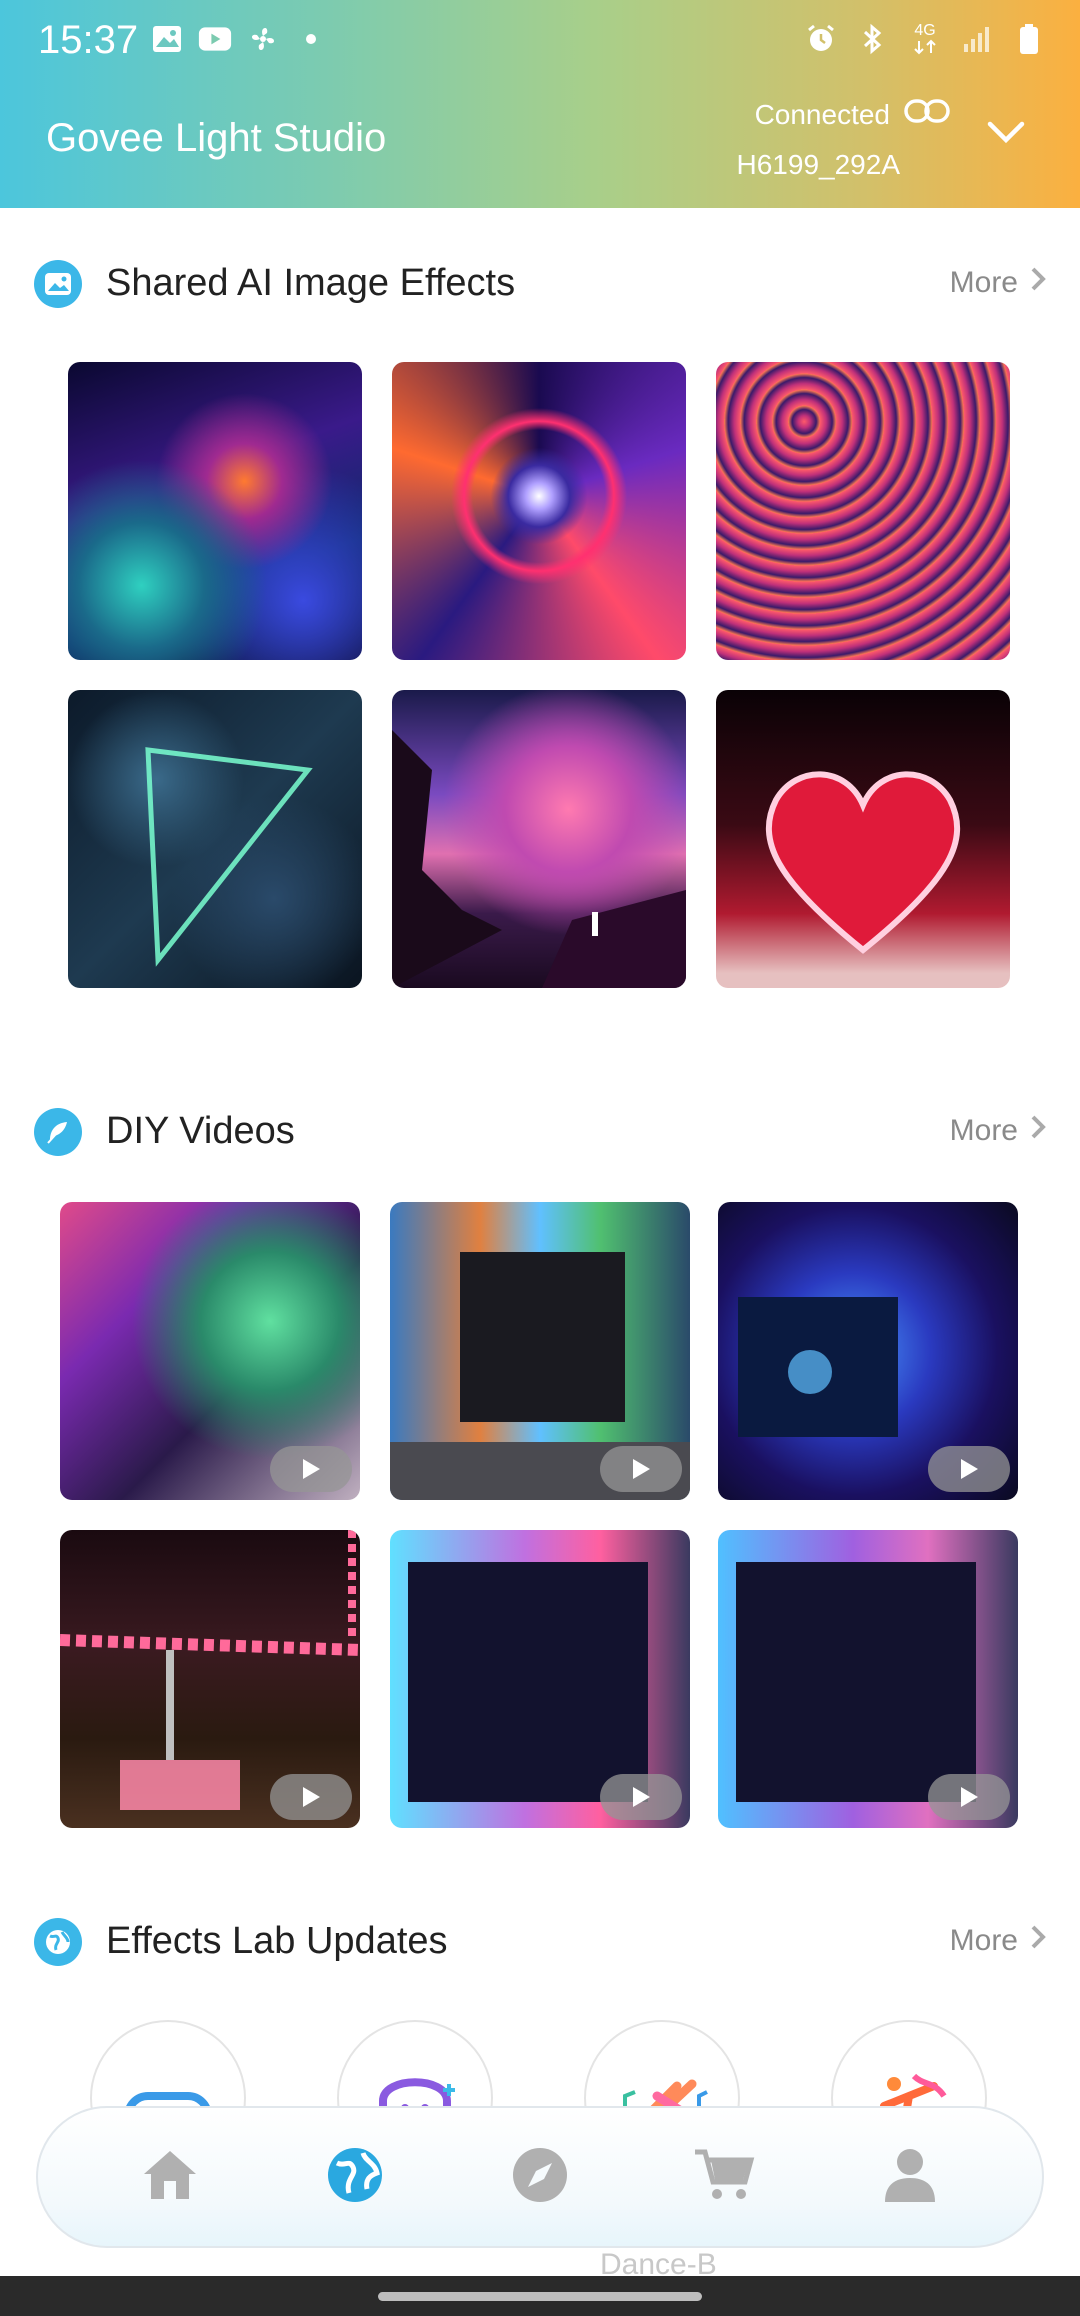 The height and width of the screenshot is (2316, 1080). Describe the element at coordinates (925, 30) in the screenshot. I see `network-label: 4G` at that location.